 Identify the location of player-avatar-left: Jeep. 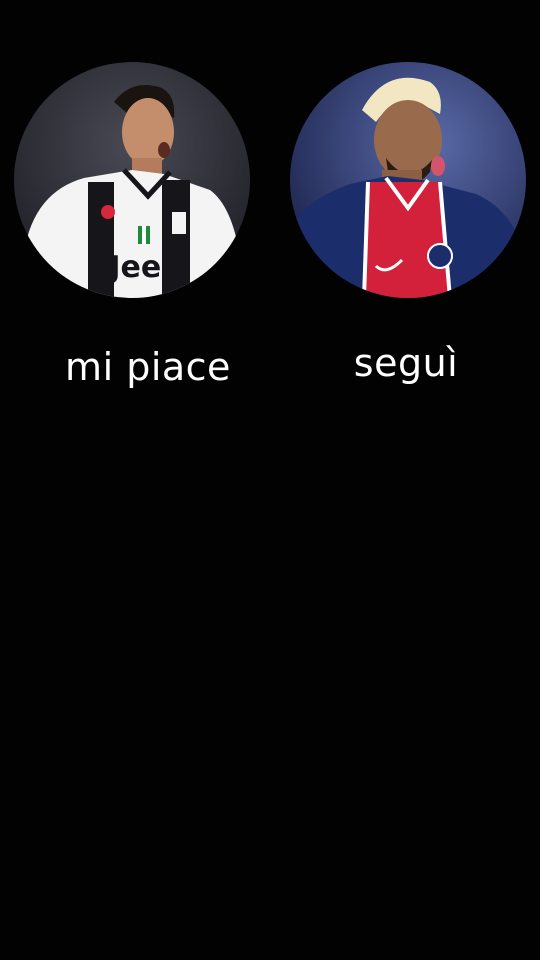
(132, 180).